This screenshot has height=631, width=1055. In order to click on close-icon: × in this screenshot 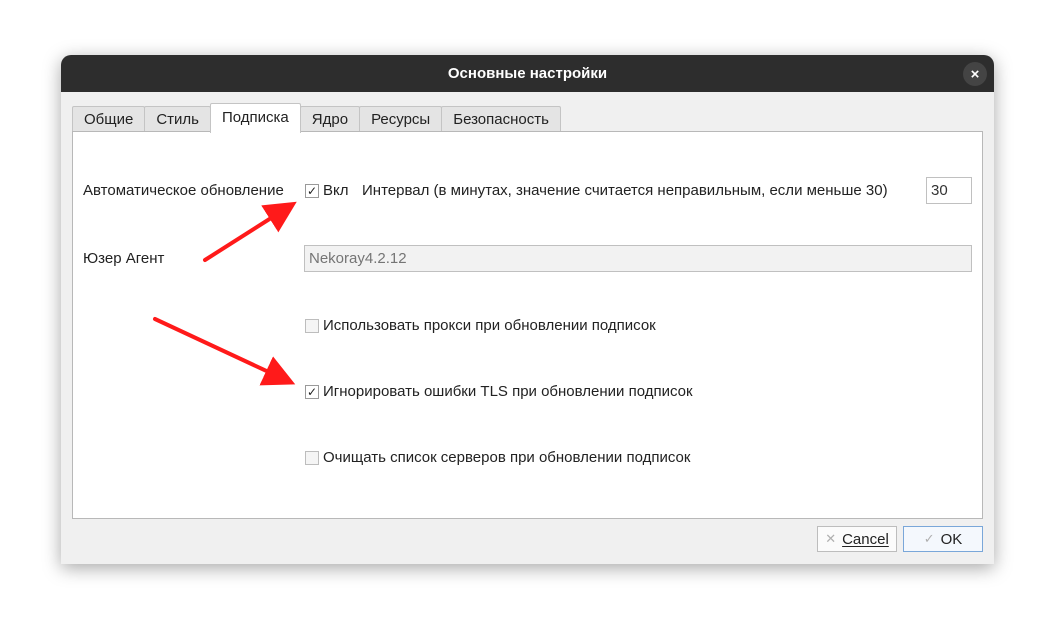, I will do `click(975, 74)`.